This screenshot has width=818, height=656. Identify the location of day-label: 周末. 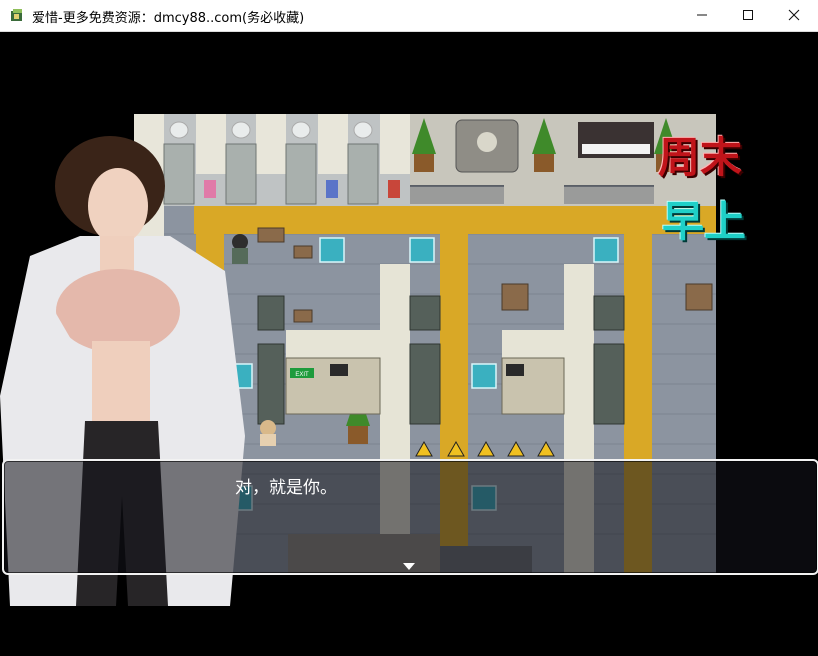
(700, 157).